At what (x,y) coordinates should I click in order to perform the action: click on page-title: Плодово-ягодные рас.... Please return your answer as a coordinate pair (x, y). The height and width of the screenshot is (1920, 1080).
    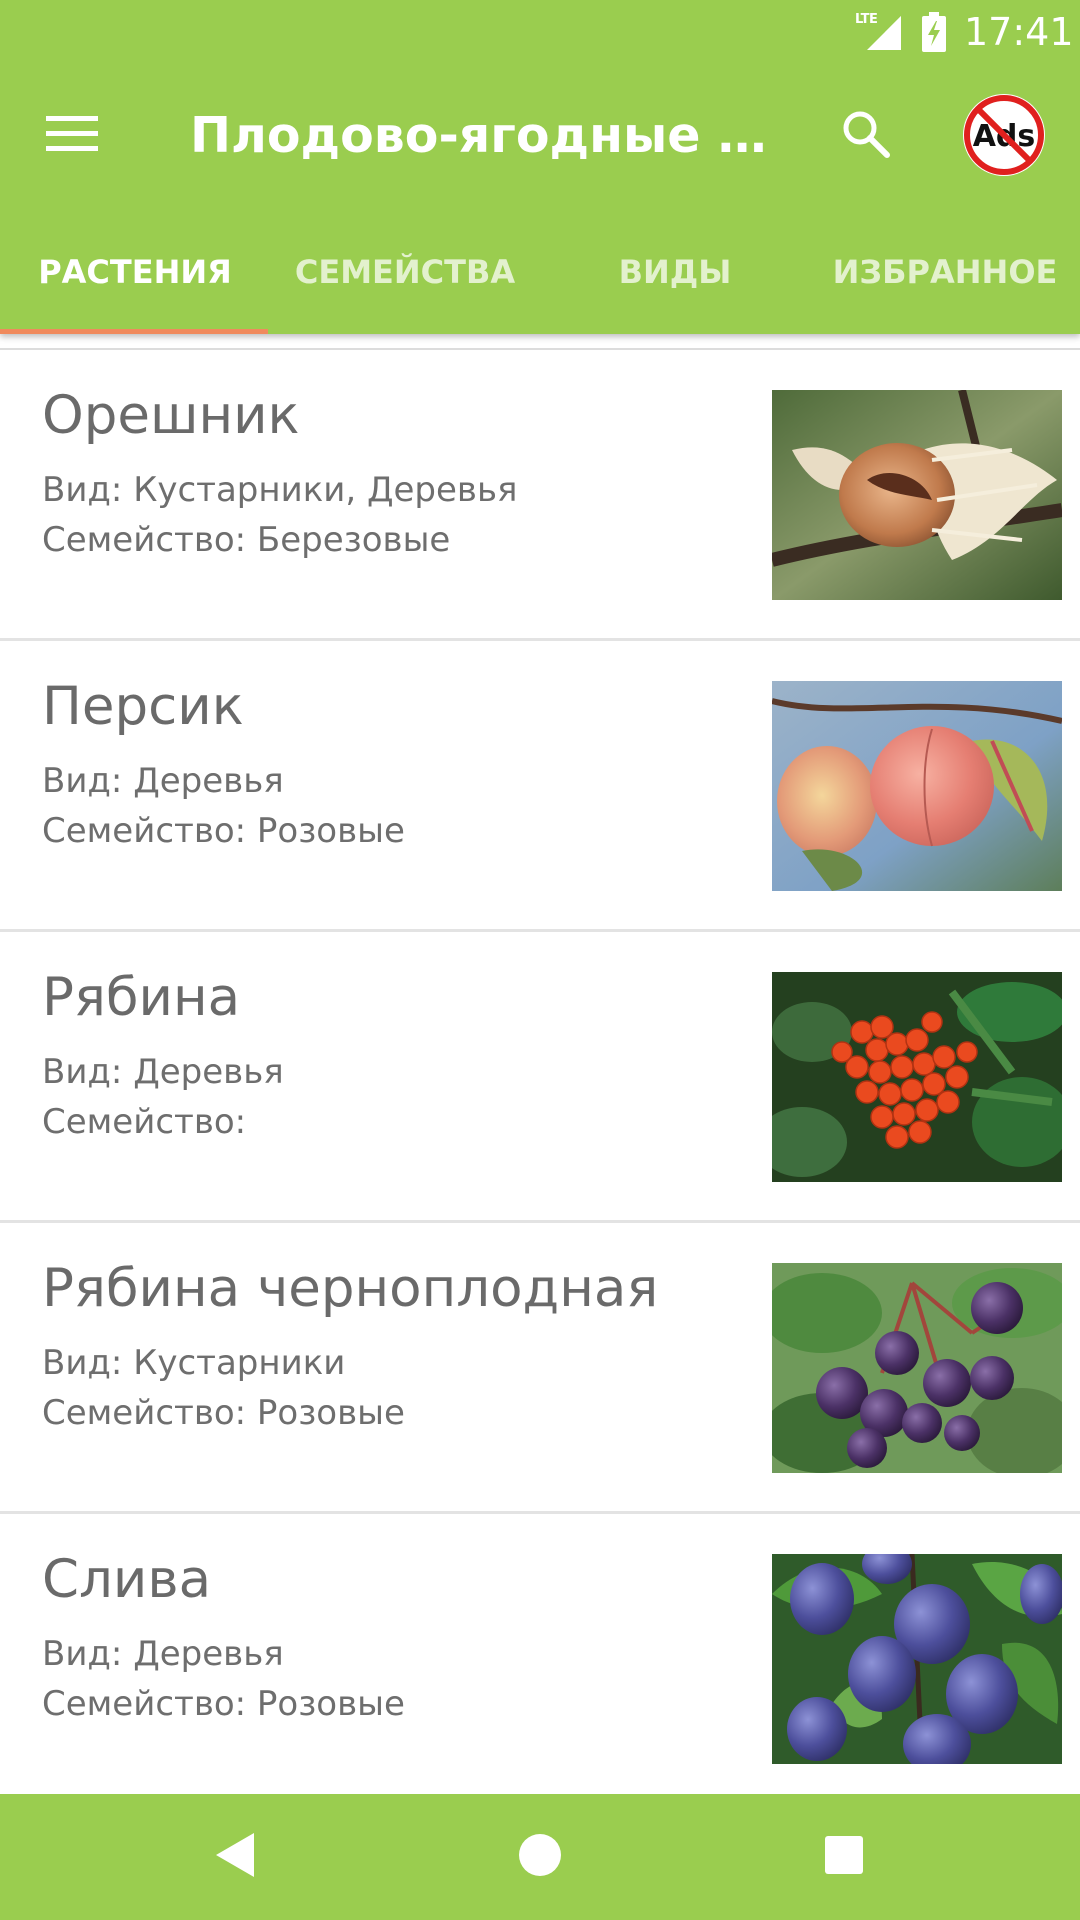
    Looking at the image, I should click on (490, 135).